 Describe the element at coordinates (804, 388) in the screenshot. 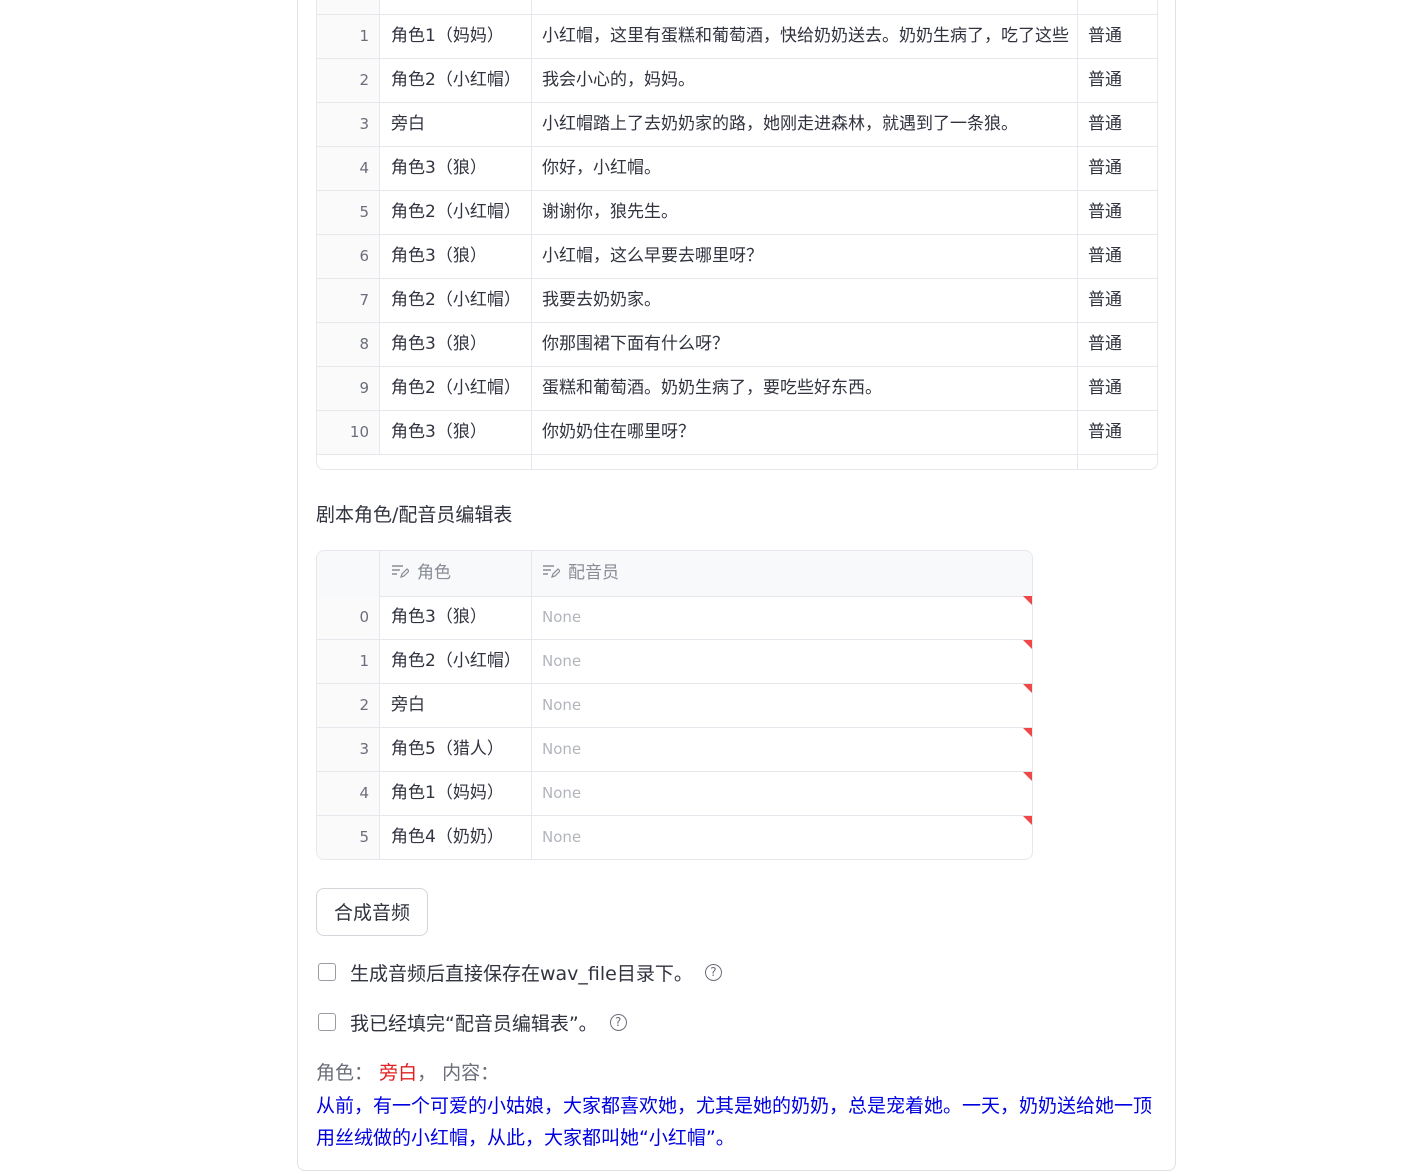

I see `line-text-cell: 蛋糕和葡萄酒。奶奶生病了，要吃些好东西。` at that location.